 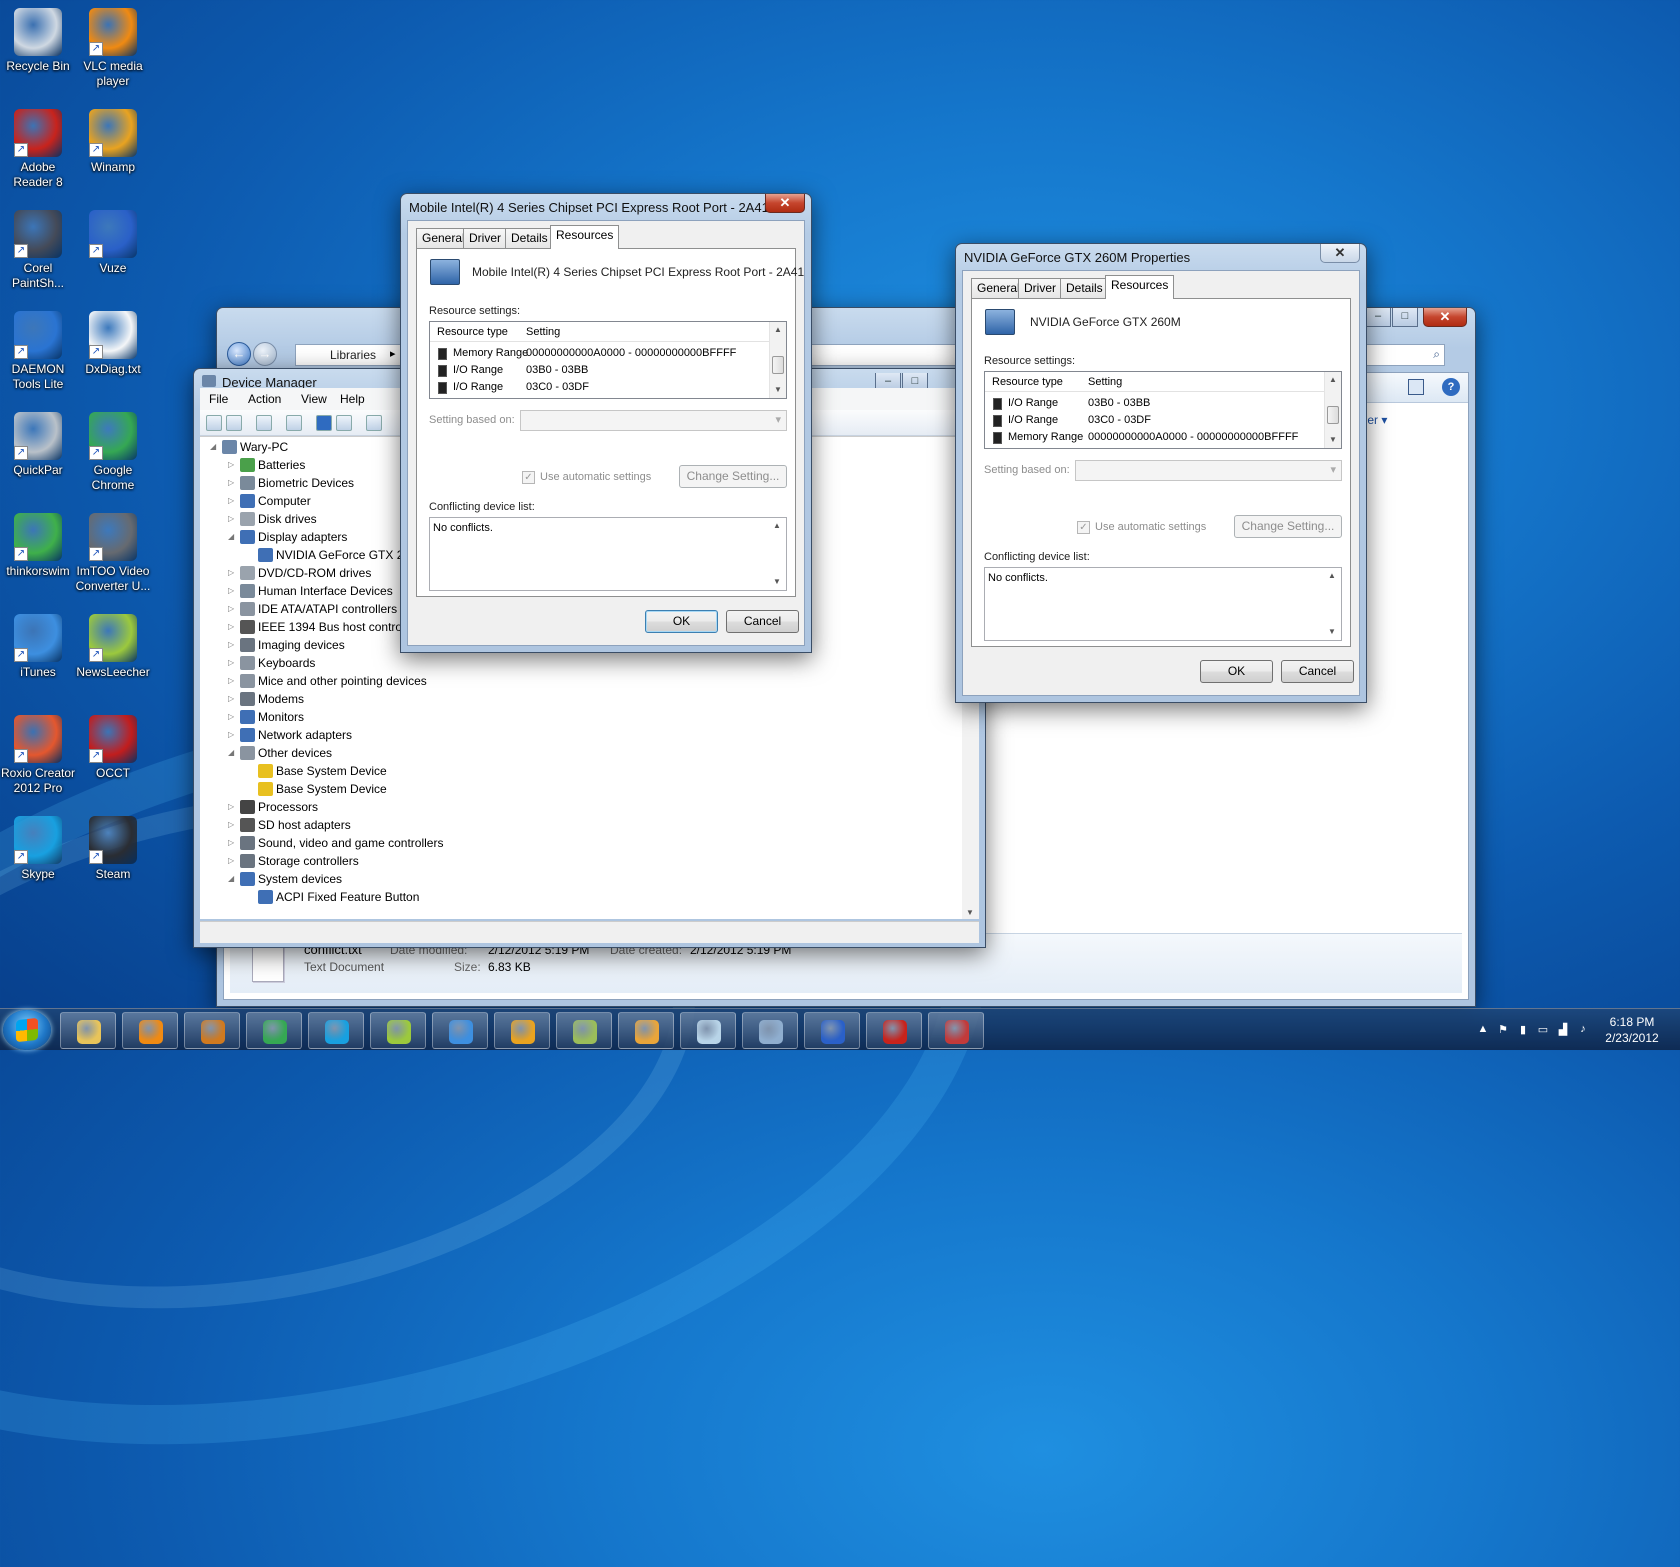 What do you see at coordinates (294, 423) in the screenshot?
I see `properties-icon` at bounding box center [294, 423].